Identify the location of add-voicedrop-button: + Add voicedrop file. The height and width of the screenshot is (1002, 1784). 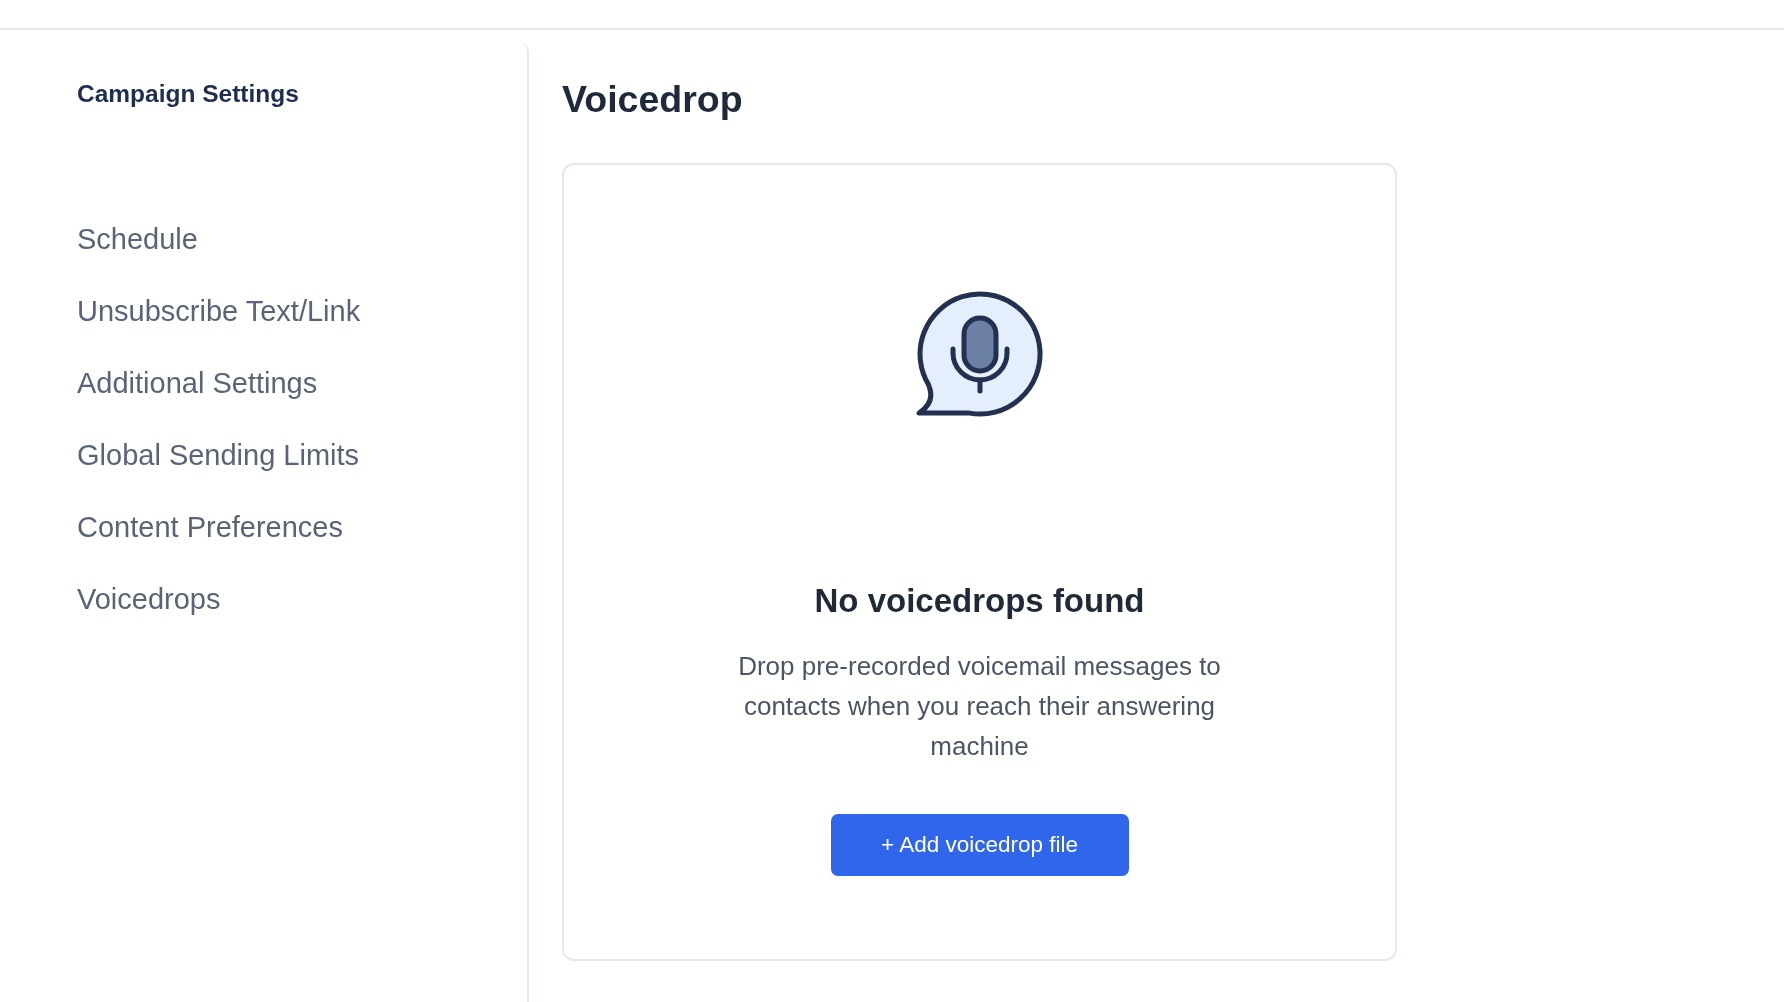
(979, 845).